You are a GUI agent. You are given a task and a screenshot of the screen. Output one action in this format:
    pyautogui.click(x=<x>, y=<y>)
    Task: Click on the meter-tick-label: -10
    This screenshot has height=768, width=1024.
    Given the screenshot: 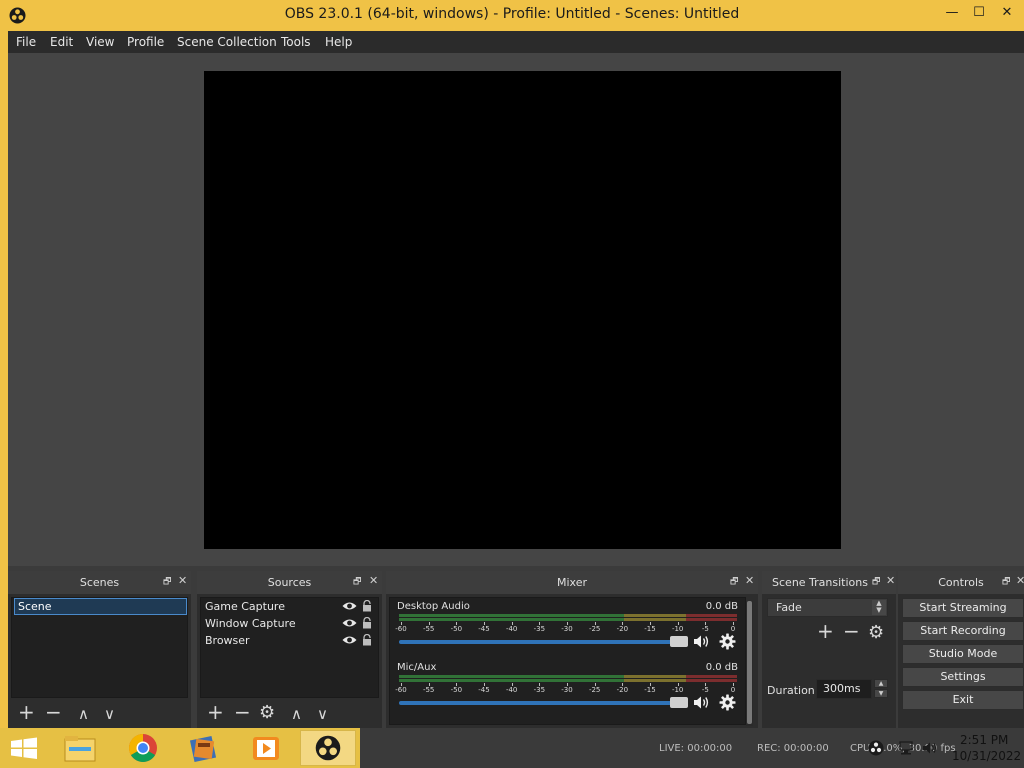 What is the action you would take?
    pyautogui.click(x=677, y=690)
    